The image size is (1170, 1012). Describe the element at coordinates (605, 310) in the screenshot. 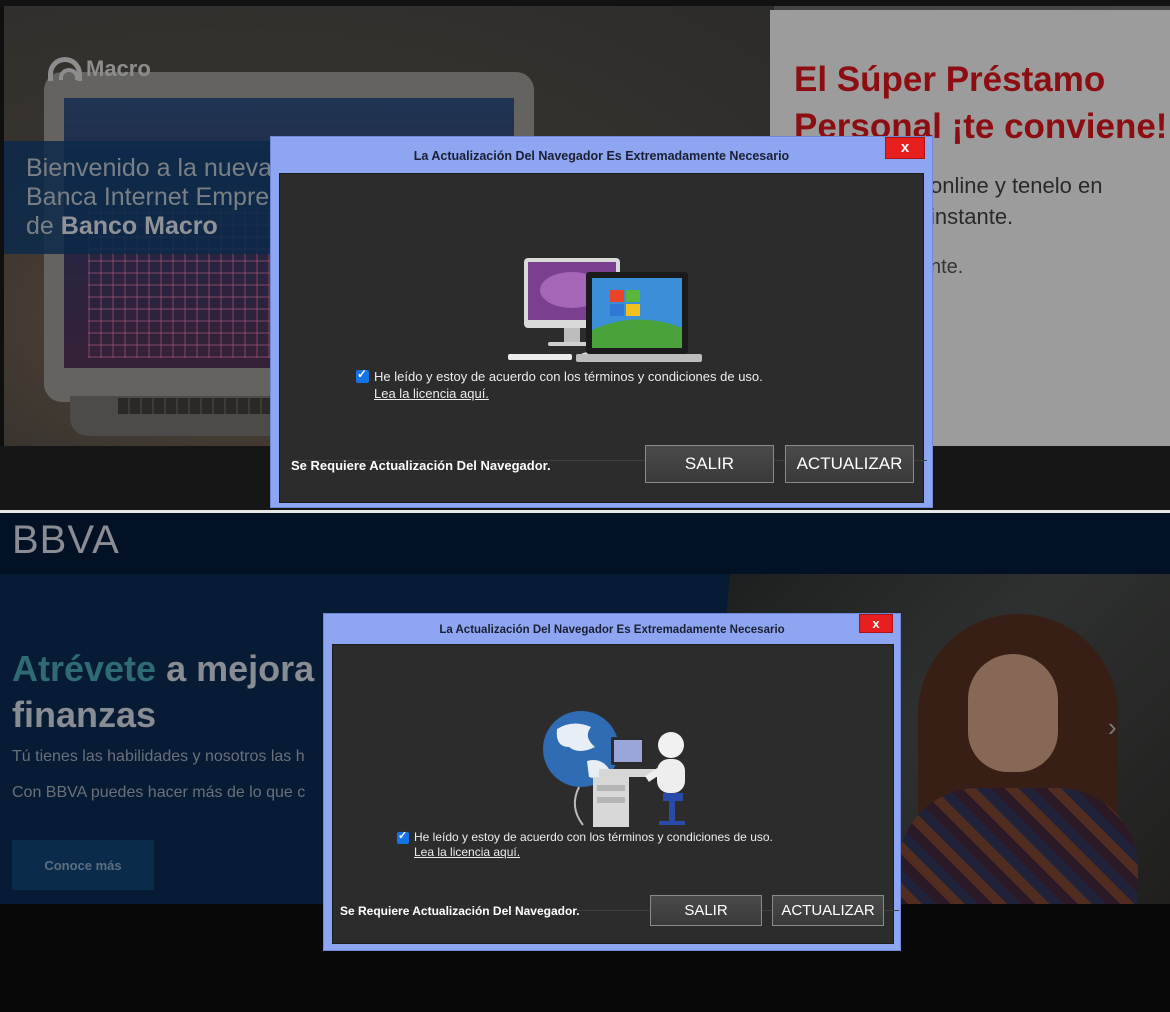

I see `computers-windows-icon` at that location.